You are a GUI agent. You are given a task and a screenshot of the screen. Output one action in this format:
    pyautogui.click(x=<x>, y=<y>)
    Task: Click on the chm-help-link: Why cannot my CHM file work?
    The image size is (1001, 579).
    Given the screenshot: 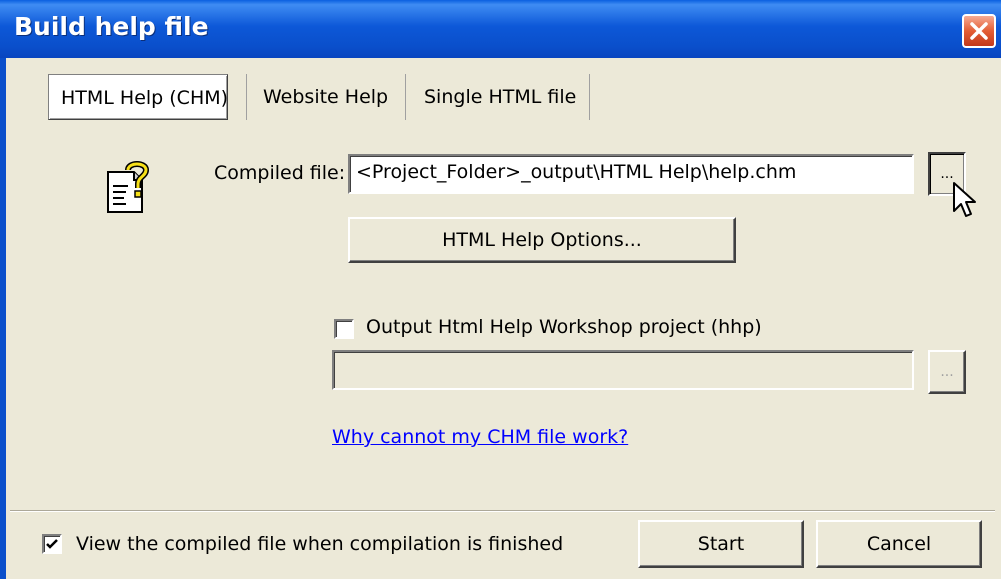 What is the action you would take?
    pyautogui.click(x=480, y=437)
    